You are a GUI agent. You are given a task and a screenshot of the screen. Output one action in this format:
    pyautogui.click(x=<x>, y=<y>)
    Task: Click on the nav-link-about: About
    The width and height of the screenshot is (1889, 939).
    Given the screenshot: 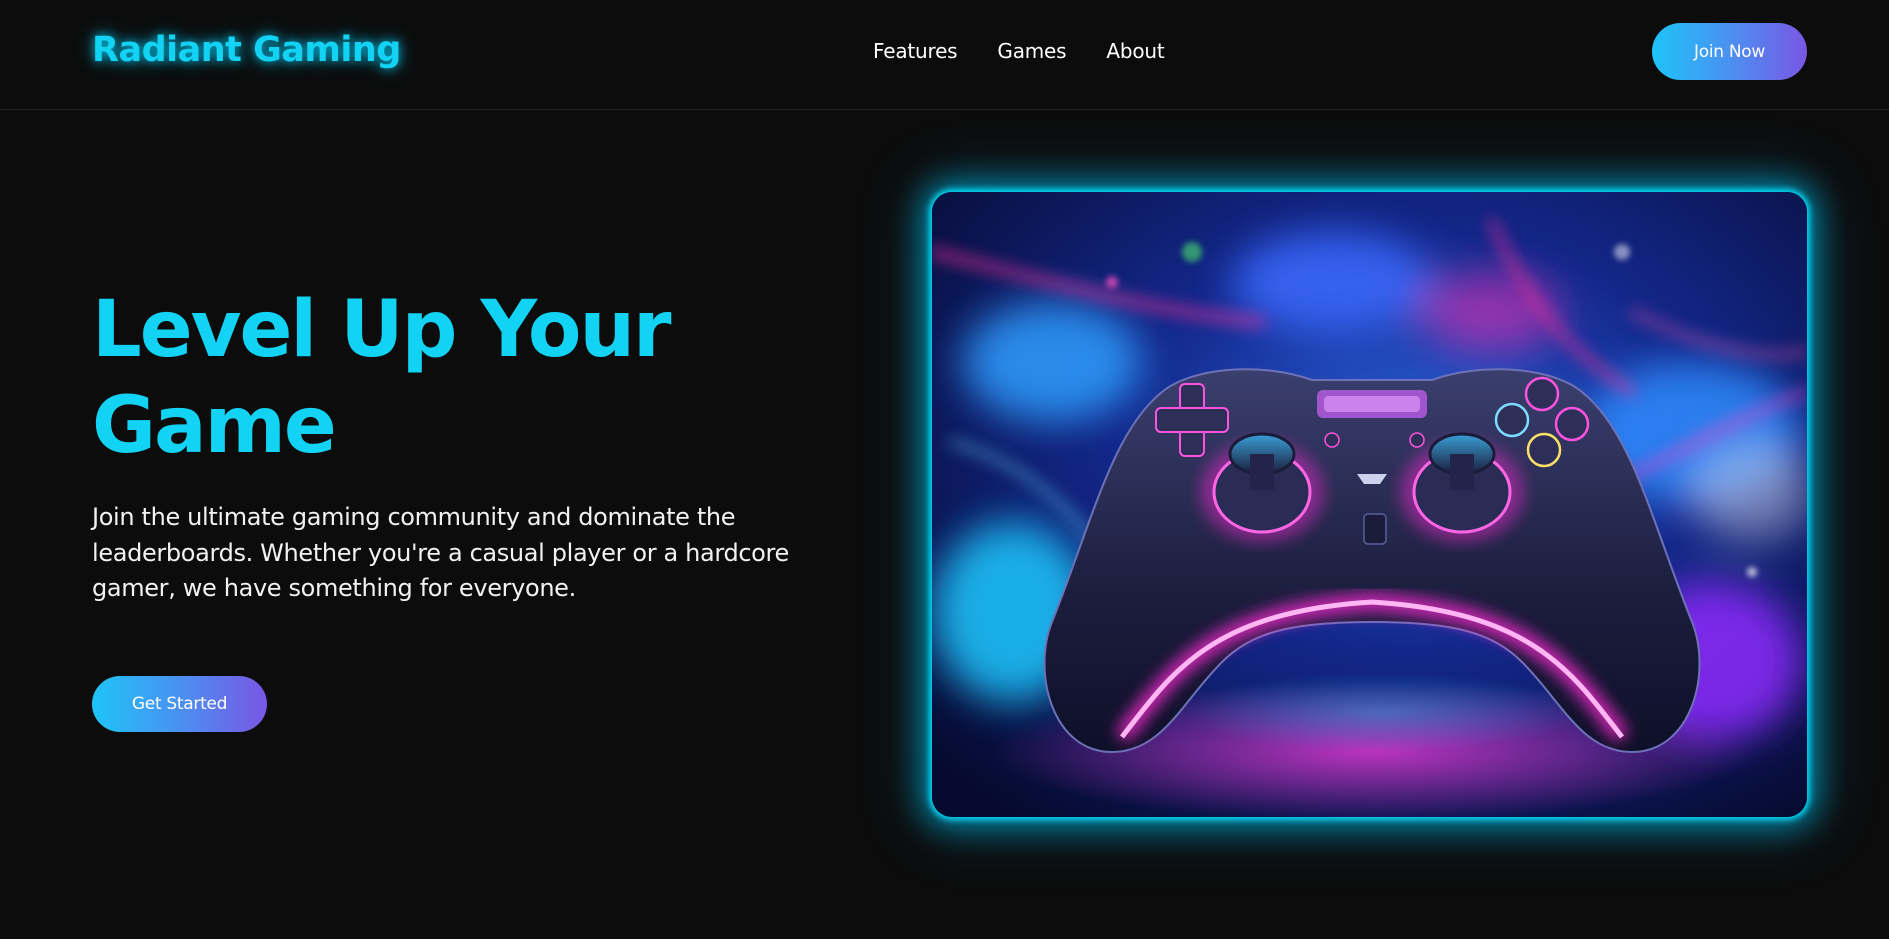 What is the action you would take?
    pyautogui.click(x=1135, y=51)
    